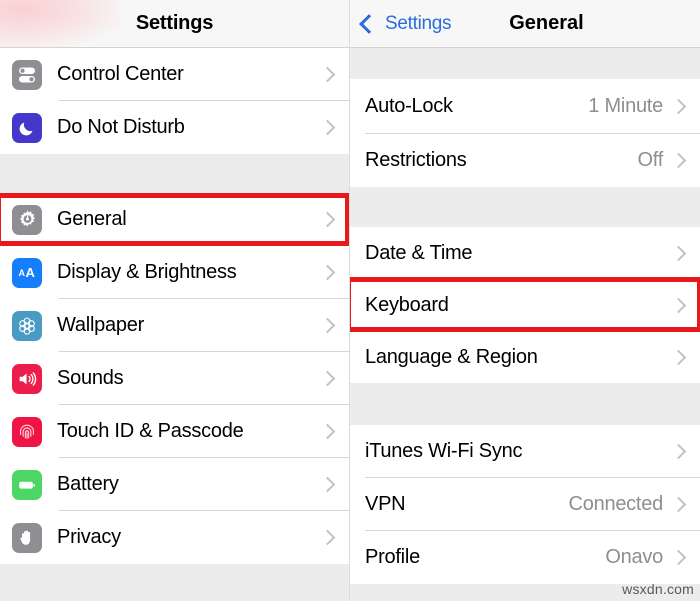 The image size is (700, 601). Describe the element at coordinates (174, 484) in the screenshot. I see `sidebar-item-battery: Battery` at that location.